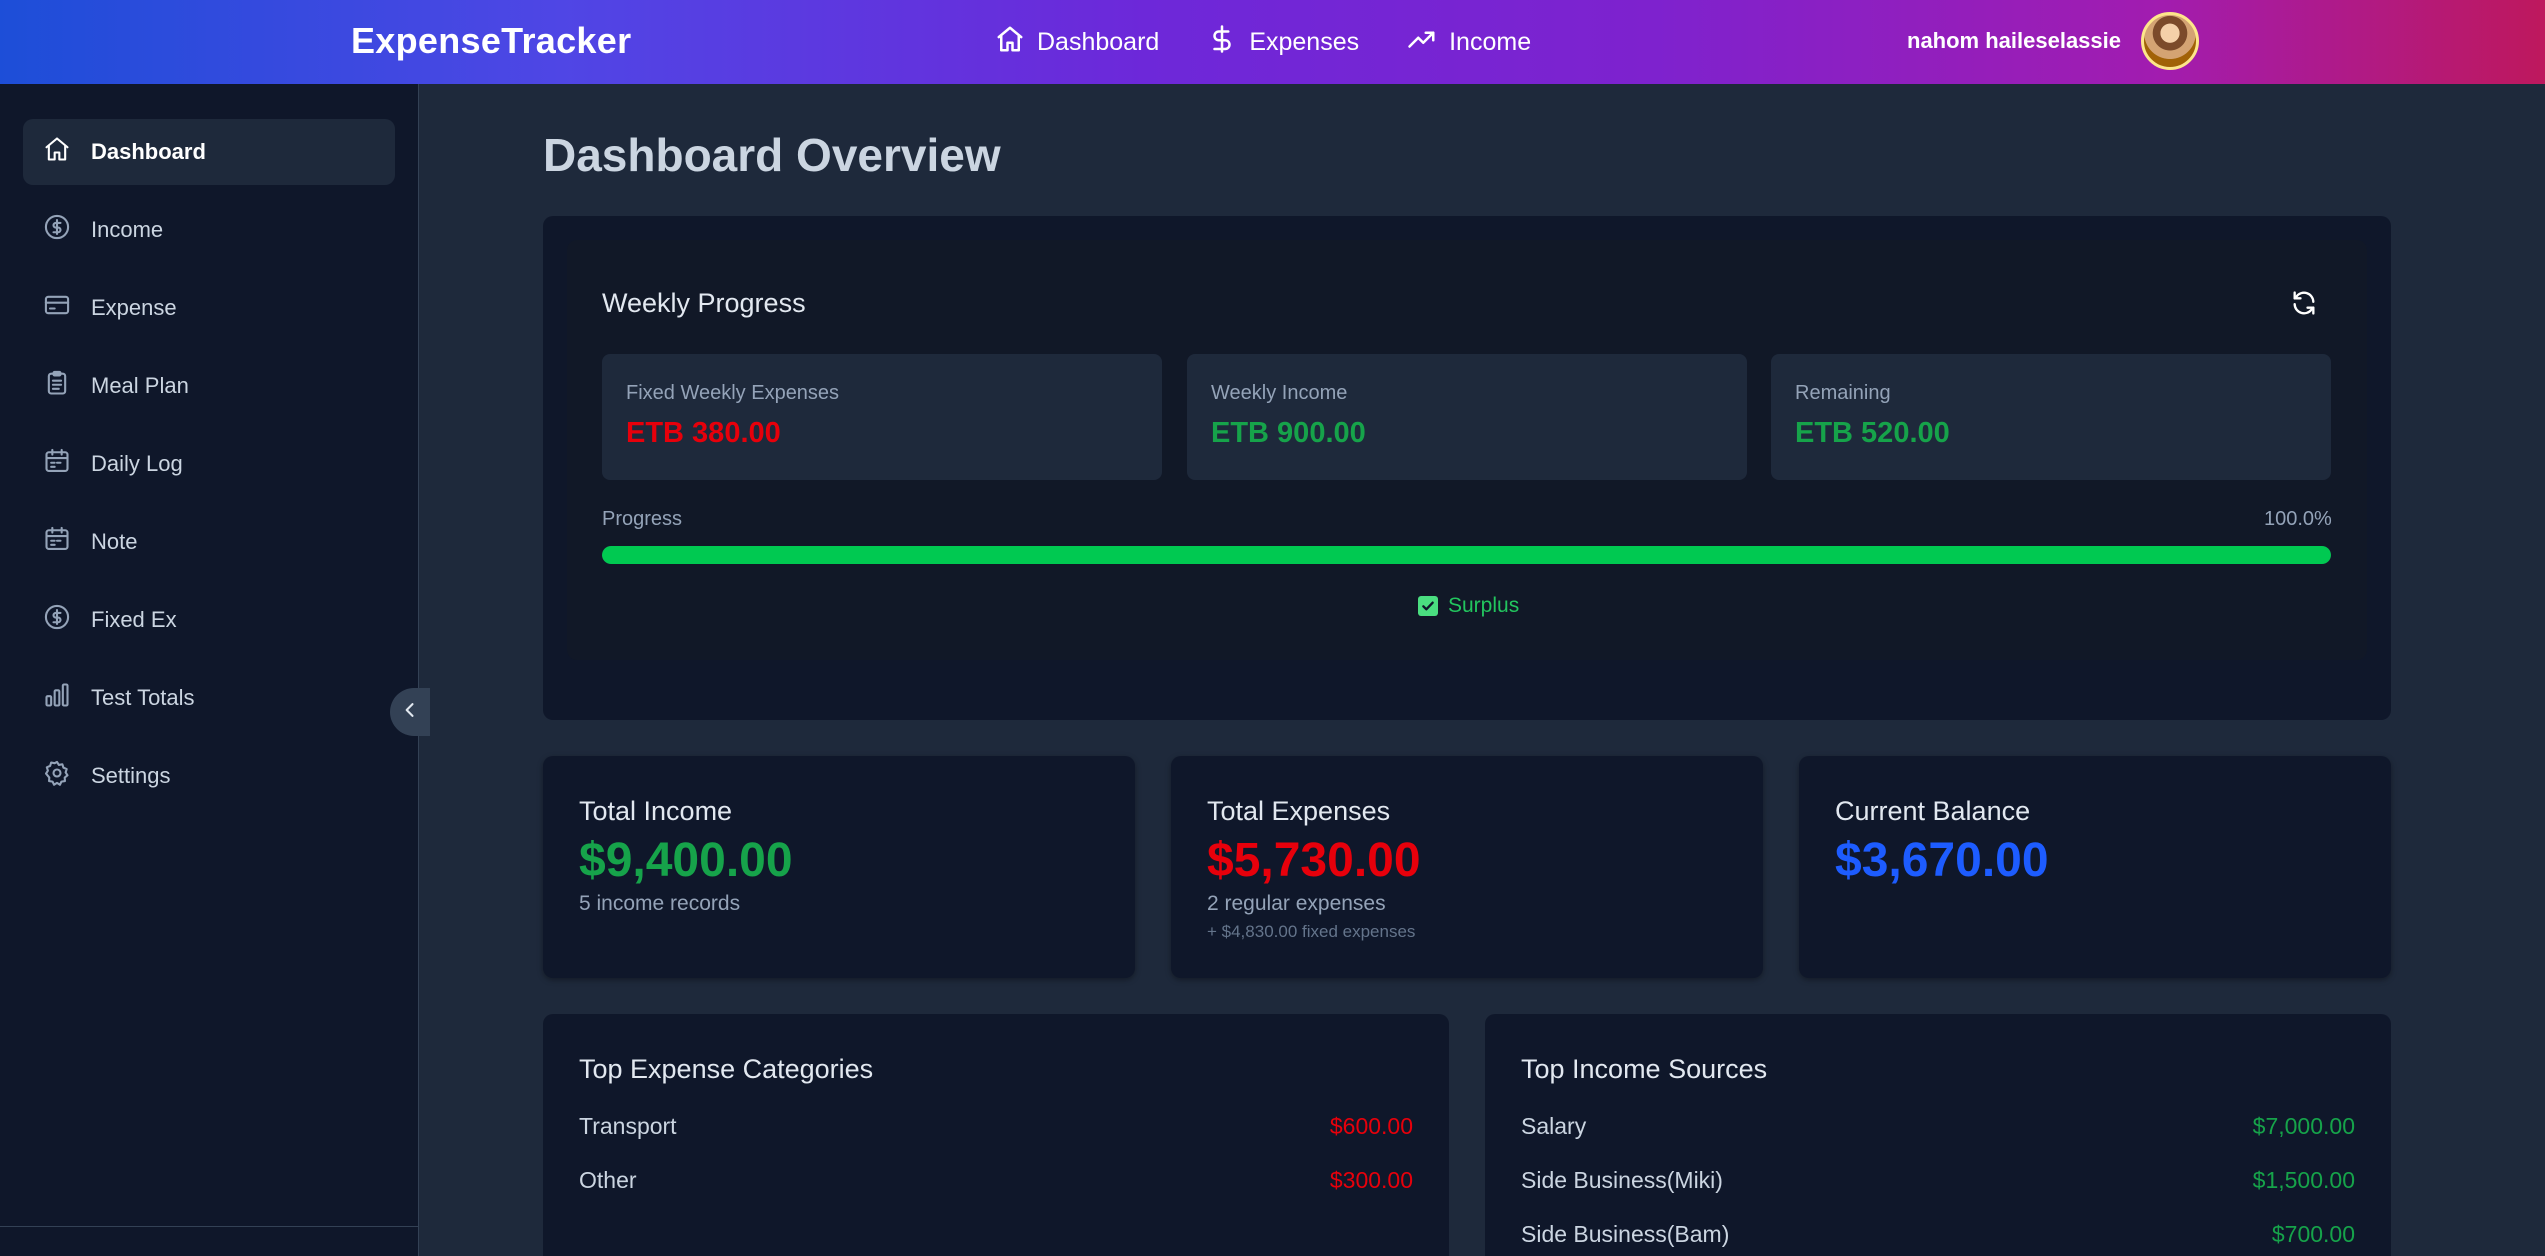  What do you see at coordinates (1933, 811) in the screenshot?
I see `card-title: Current Balance` at bounding box center [1933, 811].